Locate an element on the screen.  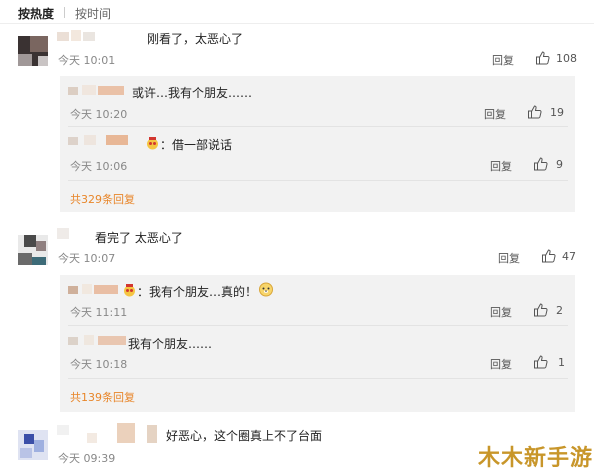
reply-text: ：我有个朋友…真的！ is located at coordinates (197, 292).